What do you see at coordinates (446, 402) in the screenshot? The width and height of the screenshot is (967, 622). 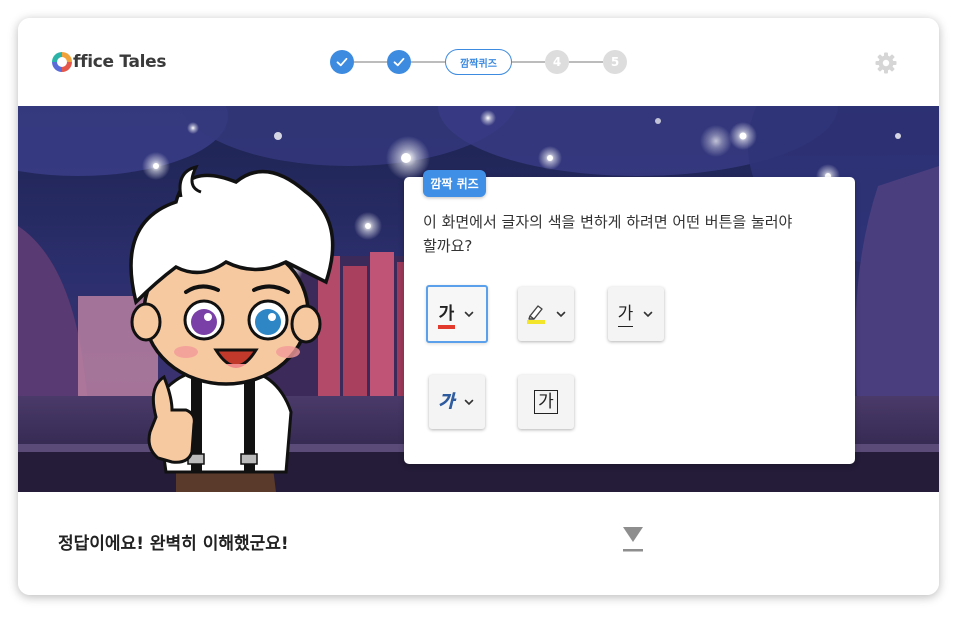 I see `text-effect-icon: 가` at bounding box center [446, 402].